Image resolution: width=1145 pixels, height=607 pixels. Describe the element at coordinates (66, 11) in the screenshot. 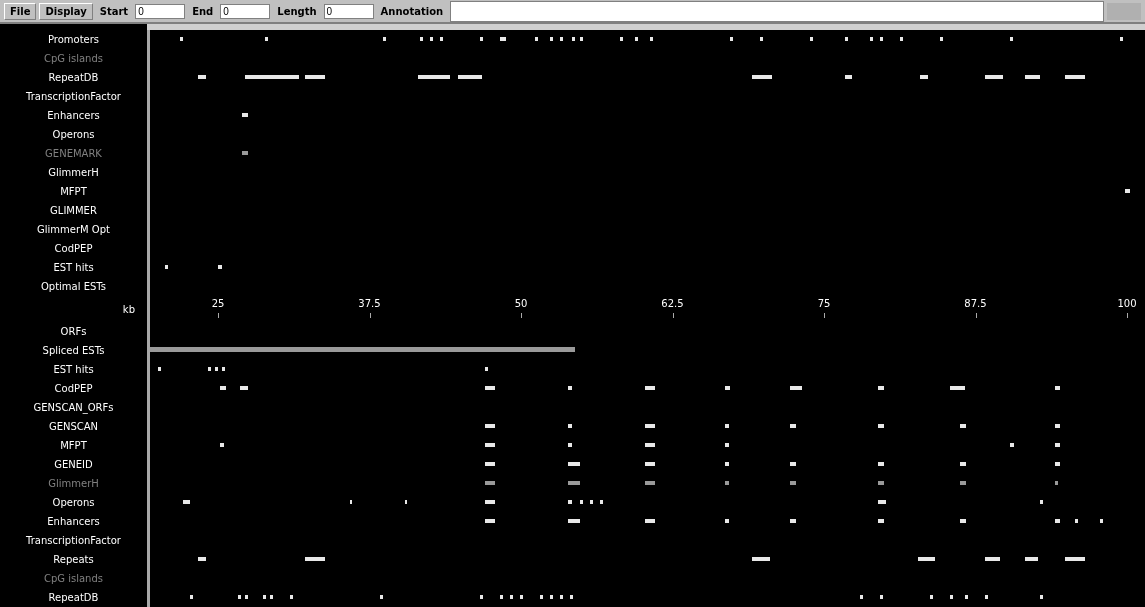

I see `menu-button: Display` at that location.